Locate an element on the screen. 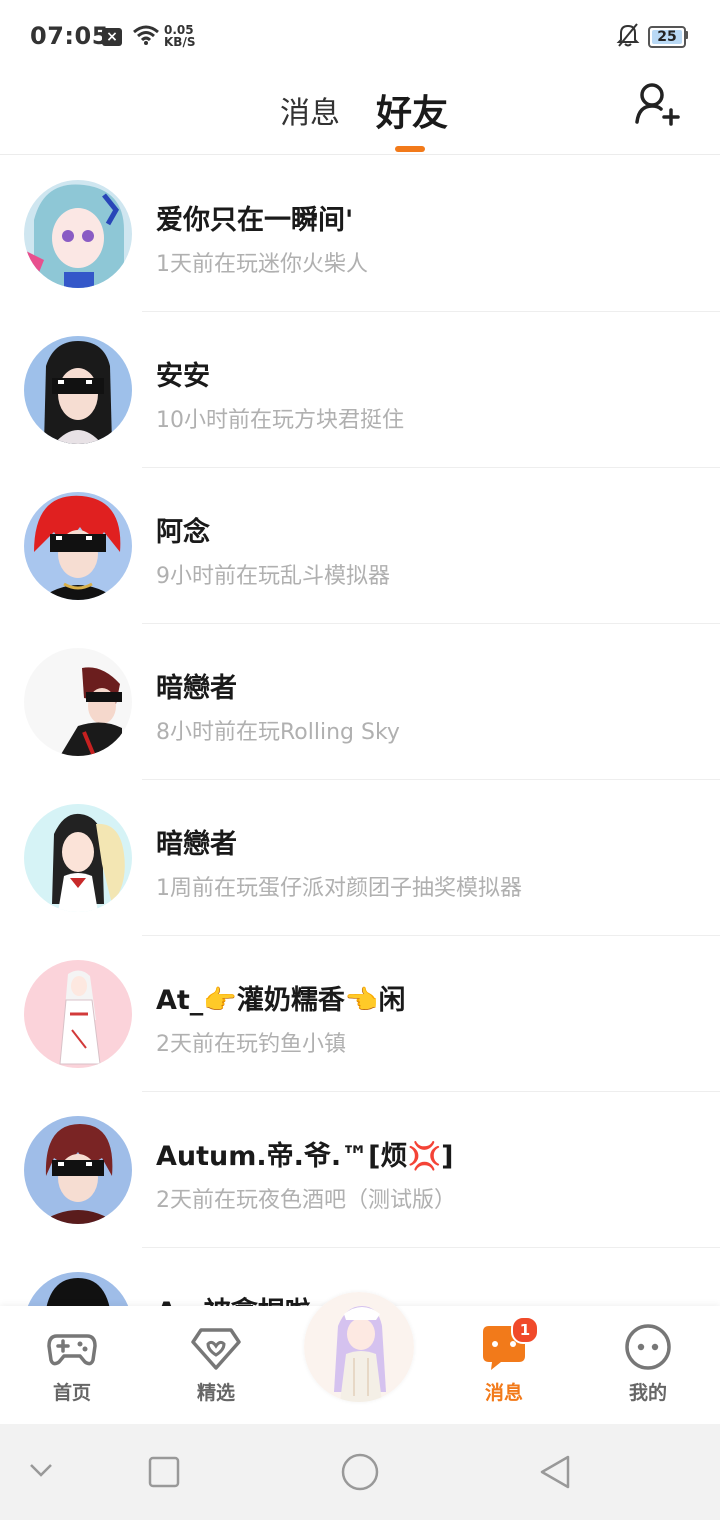  center-avatar-button is located at coordinates (359, 1347).